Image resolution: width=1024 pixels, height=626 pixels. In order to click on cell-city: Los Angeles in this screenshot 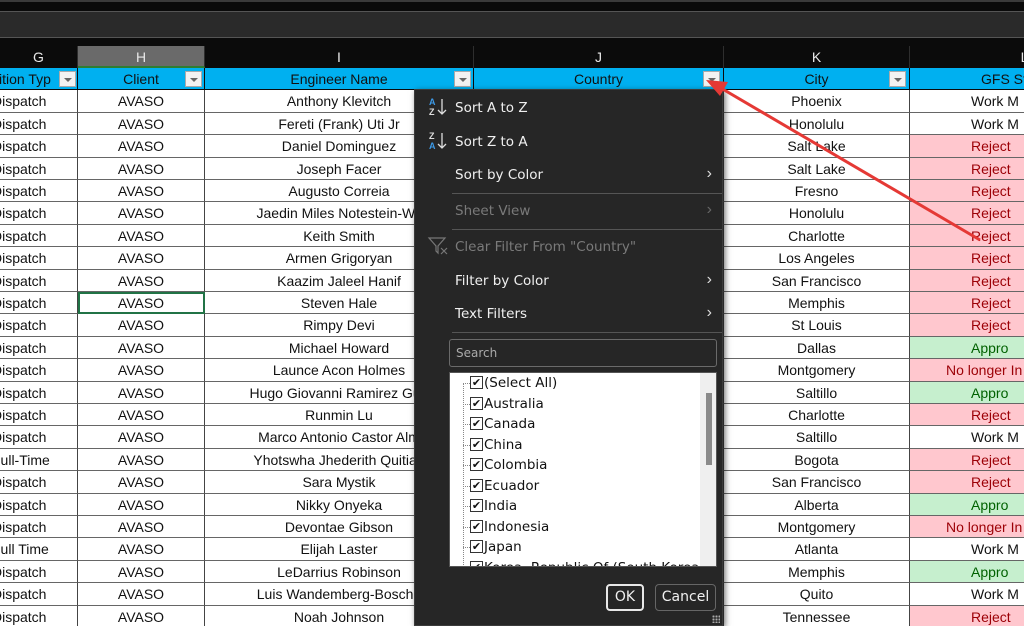, I will do `click(817, 258)`.